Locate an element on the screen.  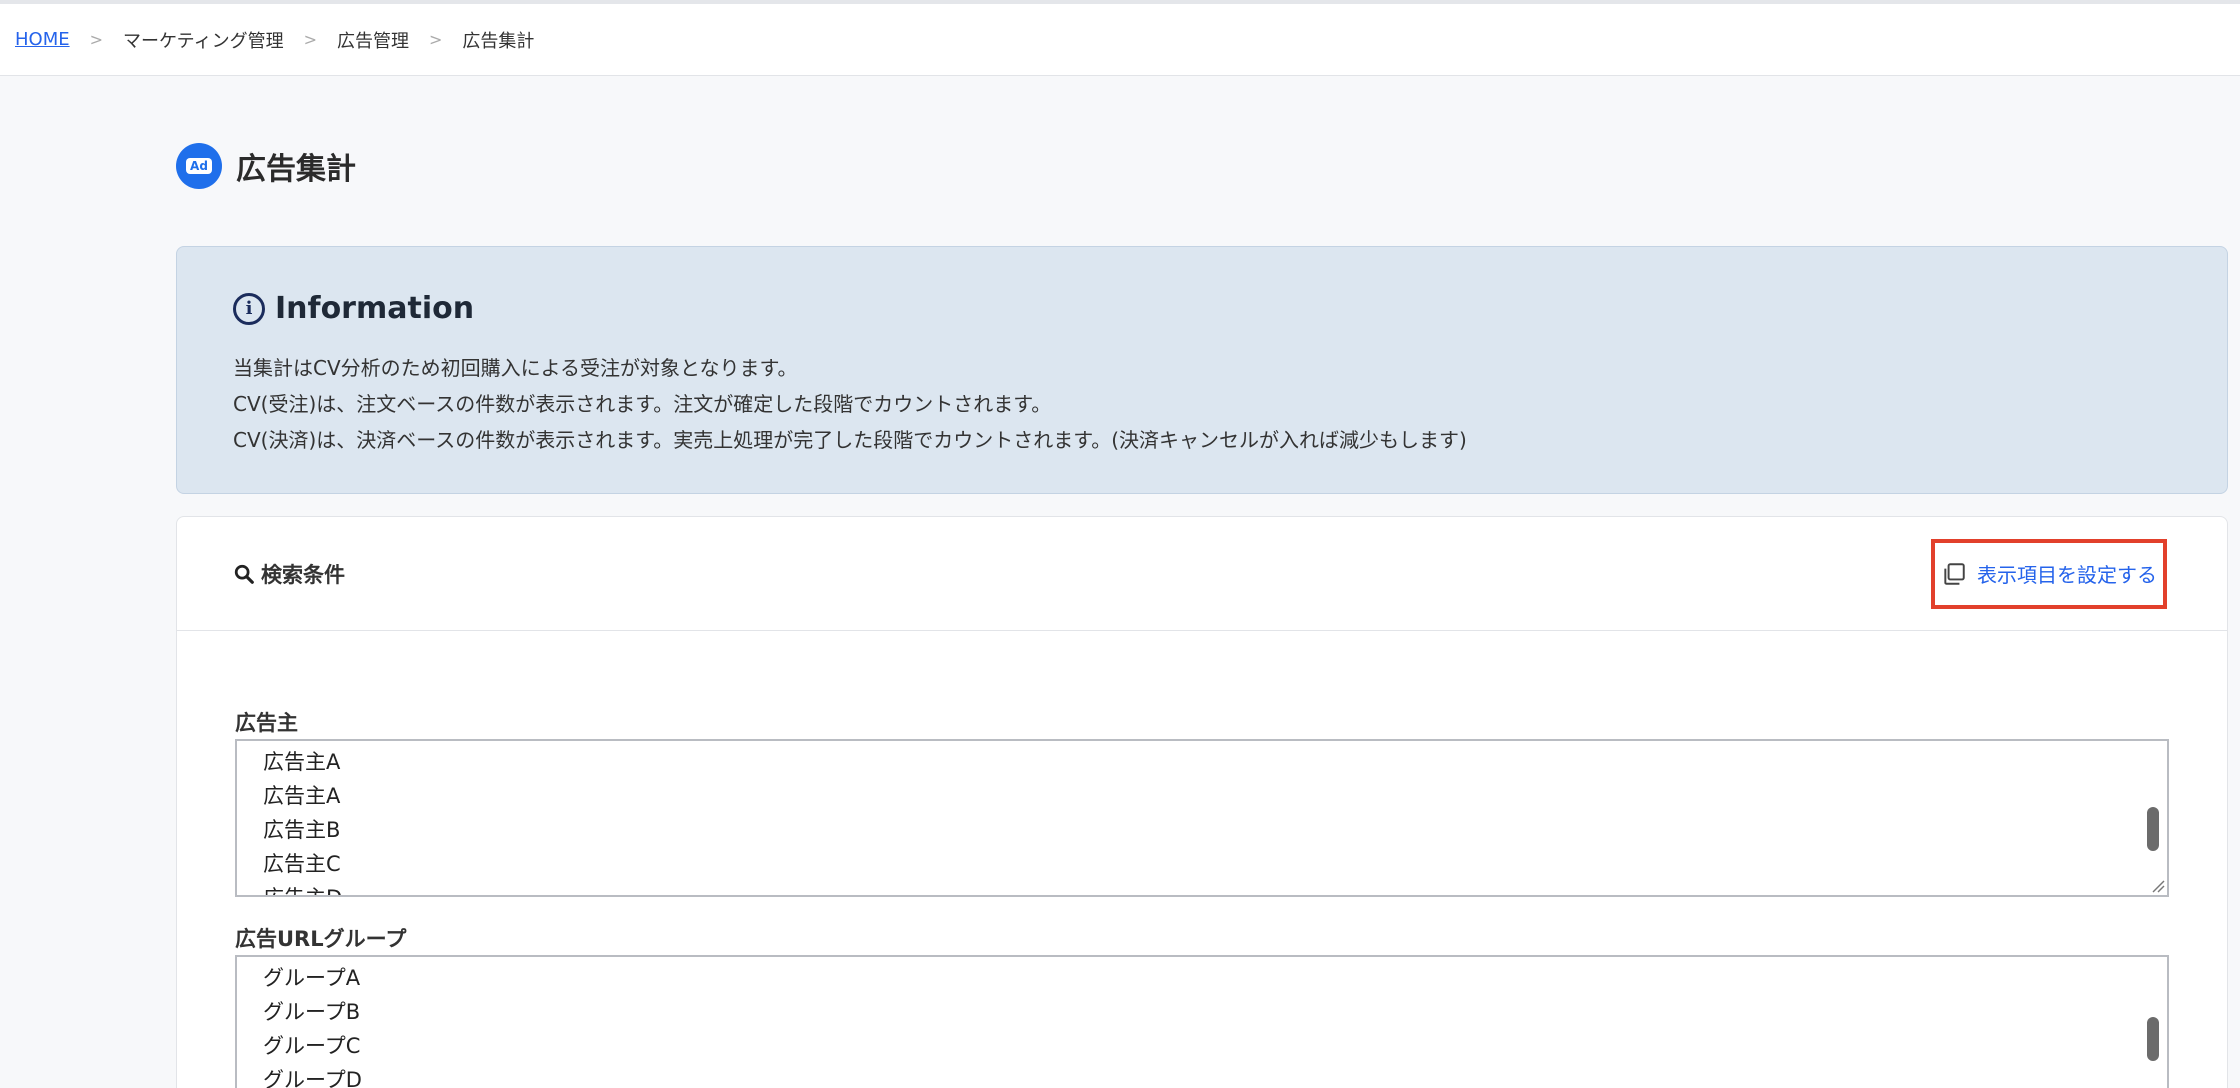
url-group-select: グループA グループB グループC グループD is located at coordinates (1202, 1021).